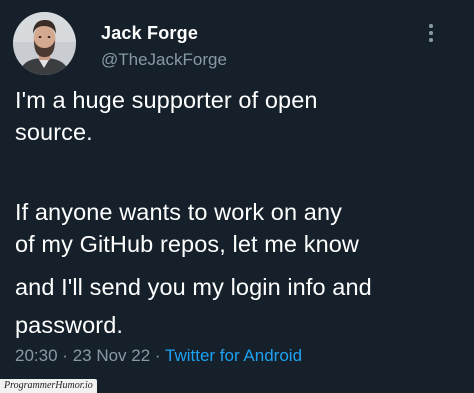 This screenshot has width=474, height=393. Describe the element at coordinates (166, 100) in the screenshot. I see `tweet-text-line: I'm a huge supporter of open` at that location.